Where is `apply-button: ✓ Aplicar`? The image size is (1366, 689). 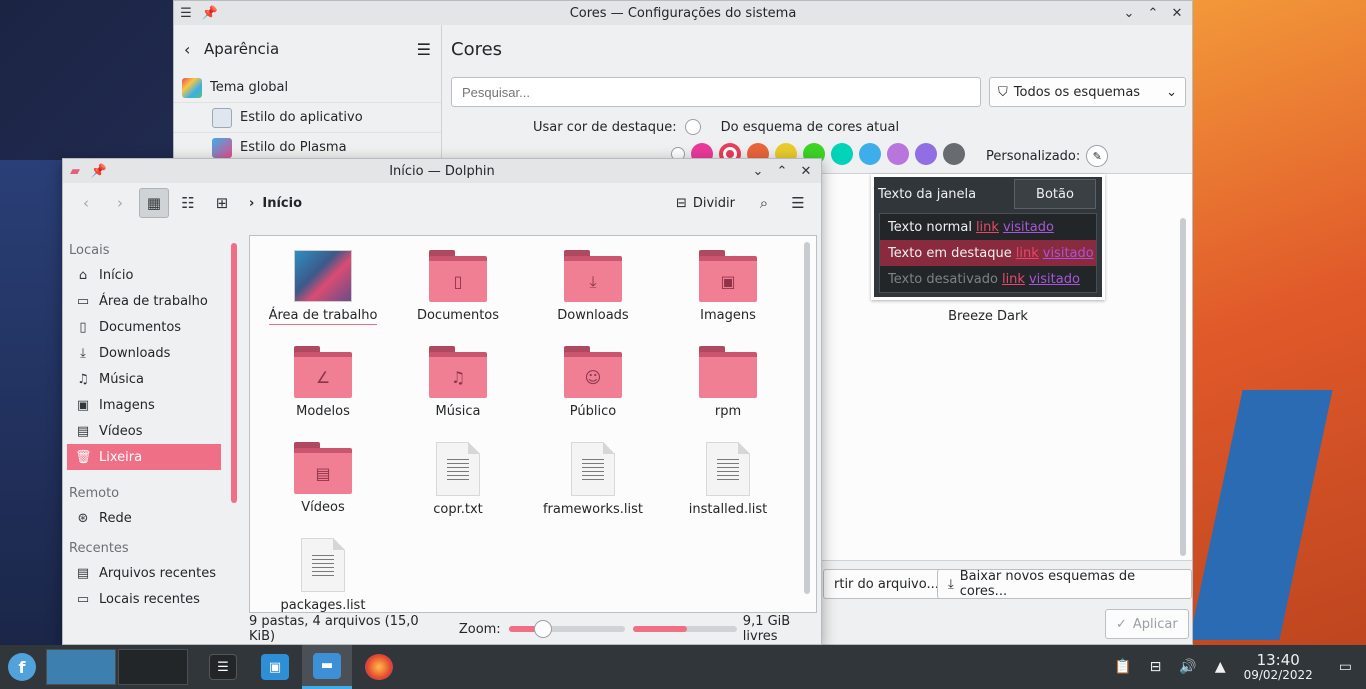
apply-button: ✓ Aplicar is located at coordinates (1147, 624).